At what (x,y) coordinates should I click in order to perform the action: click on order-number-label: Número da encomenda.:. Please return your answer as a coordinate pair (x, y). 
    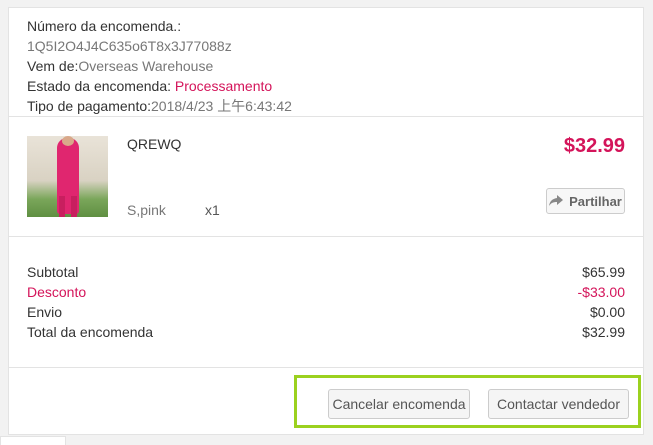
    Looking at the image, I should click on (104, 26).